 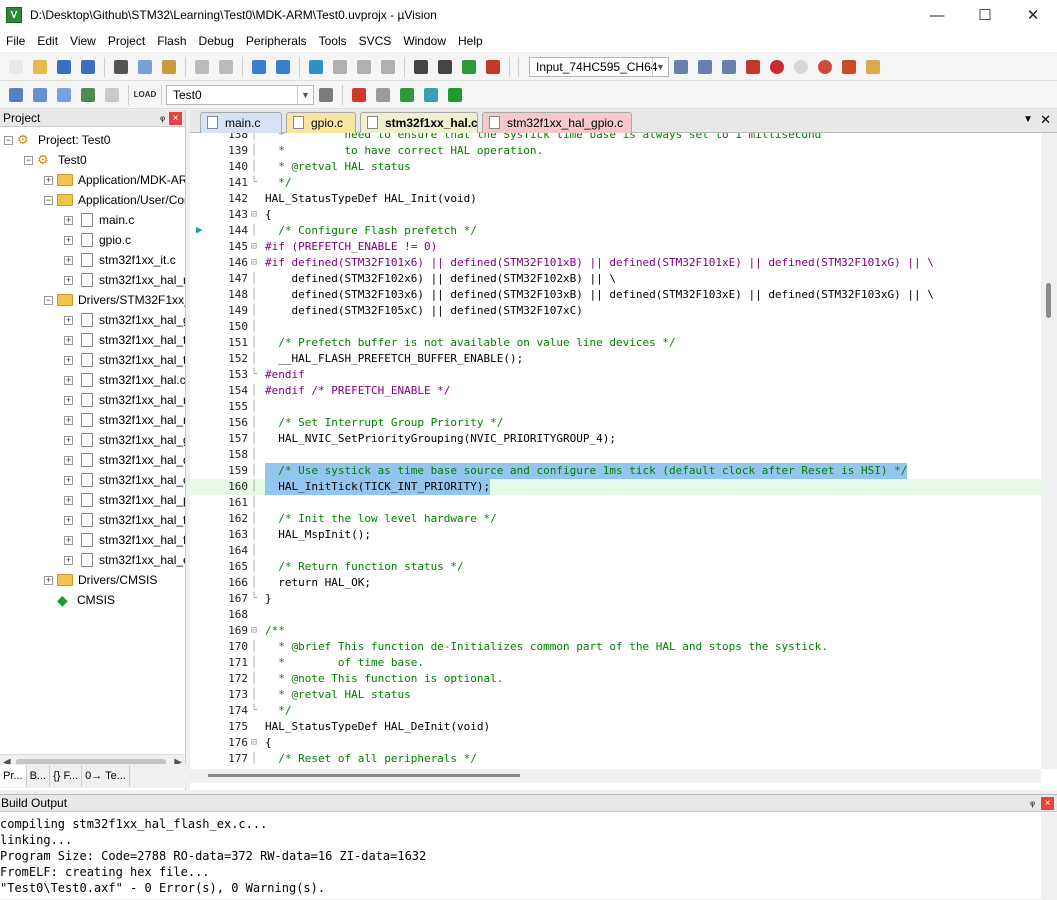 I want to click on editor-horizontal-scrollbar, so click(x=615, y=776).